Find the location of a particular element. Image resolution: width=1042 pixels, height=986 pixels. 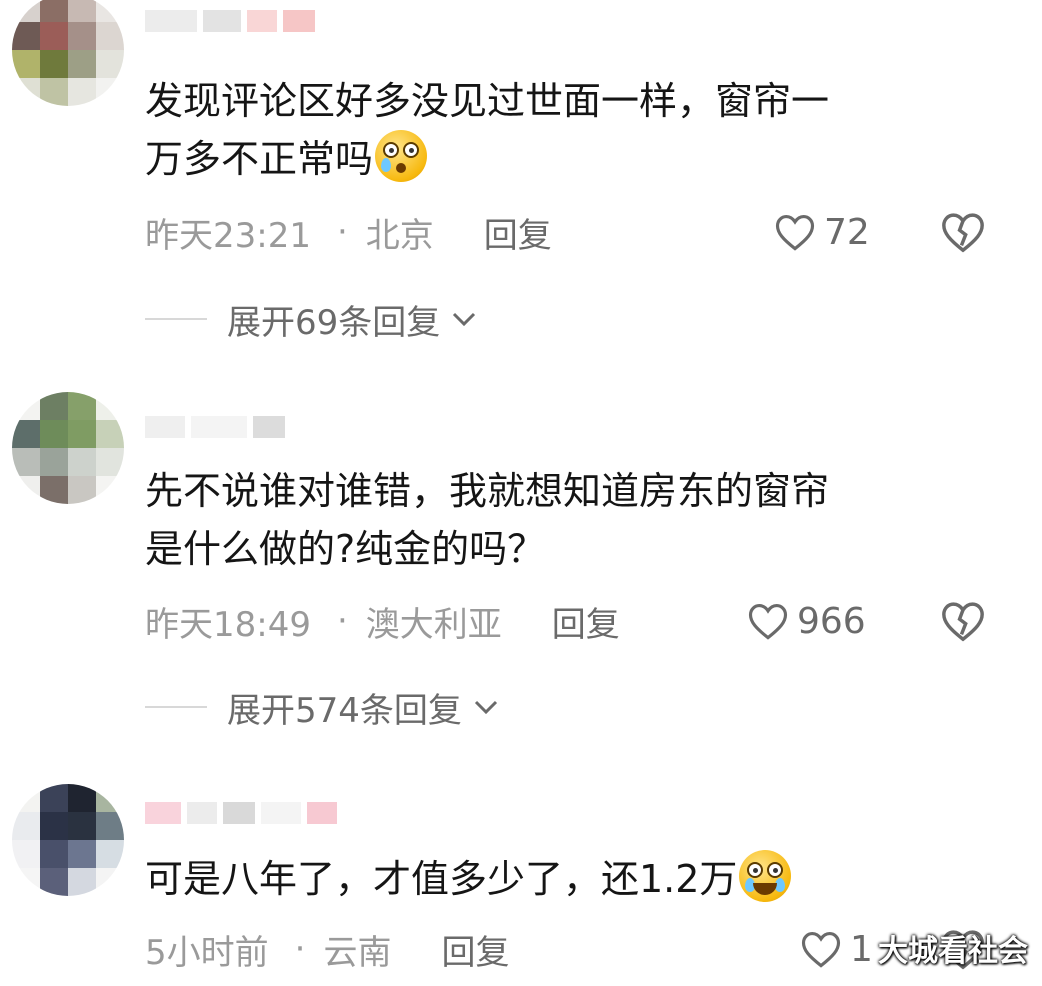

comment-time: 5小时前 is located at coordinates (207, 952).